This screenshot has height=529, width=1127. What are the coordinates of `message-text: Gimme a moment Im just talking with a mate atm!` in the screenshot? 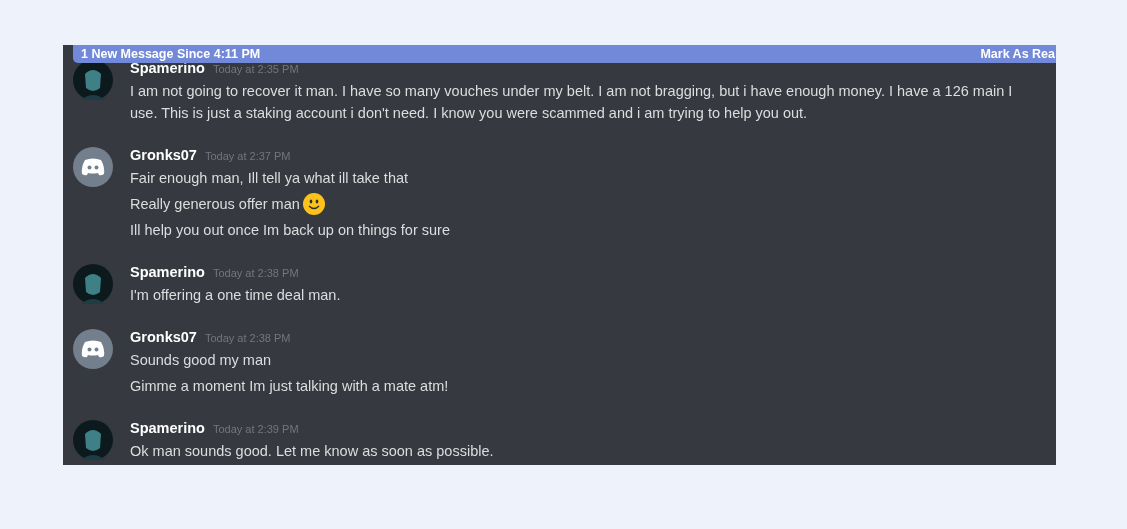 It's located at (289, 386).